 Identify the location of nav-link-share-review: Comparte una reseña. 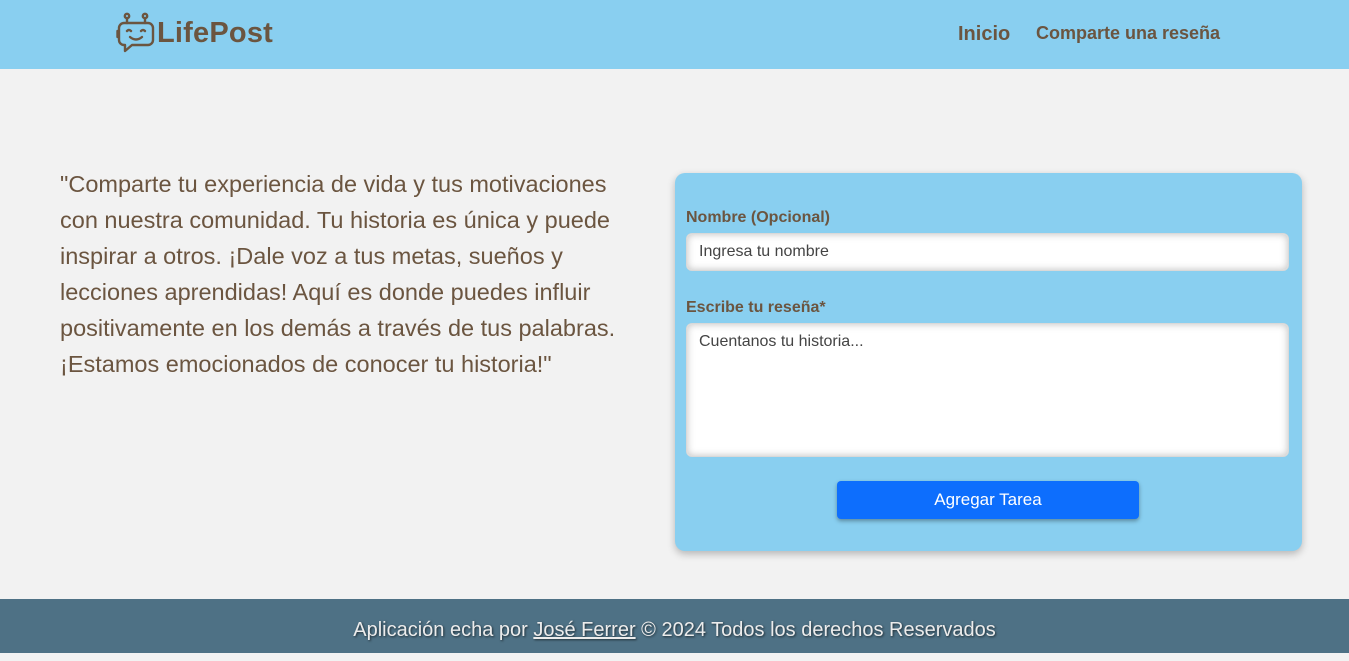
(1128, 33).